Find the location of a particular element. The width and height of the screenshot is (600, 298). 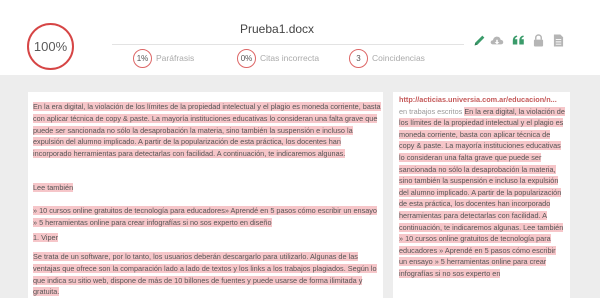

metric-paraphrase-value: 1% is located at coordinates (142, 58).